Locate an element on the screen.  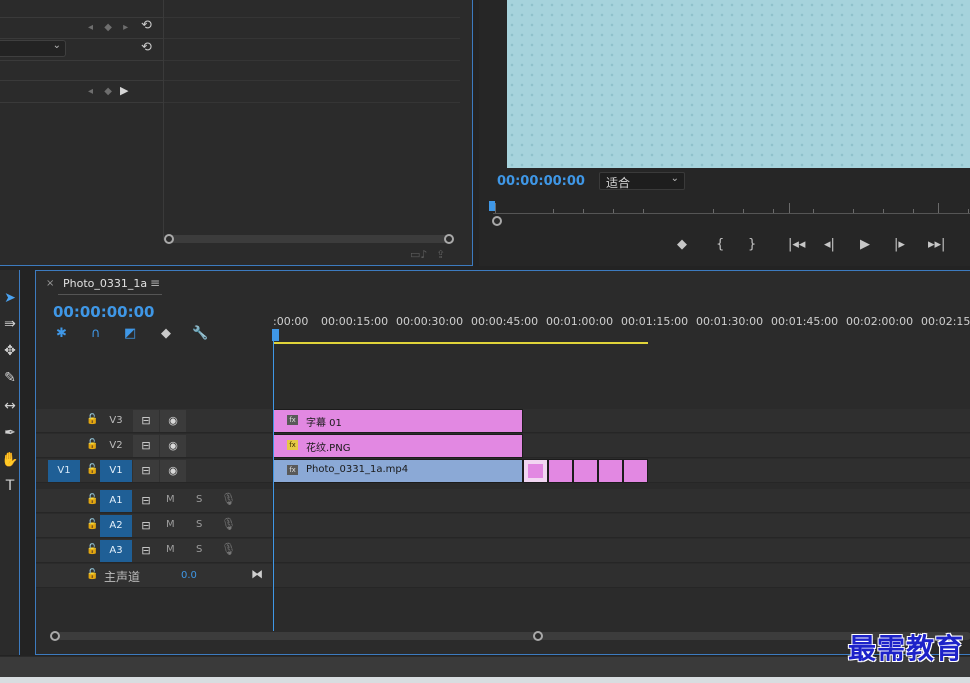
track-lane-a3 is located at coordinates (621, 551).